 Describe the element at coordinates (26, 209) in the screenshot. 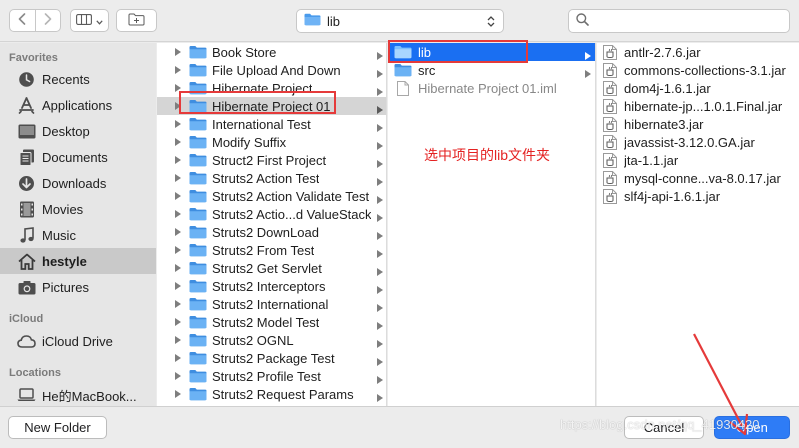

I see `film-icon` at that location.